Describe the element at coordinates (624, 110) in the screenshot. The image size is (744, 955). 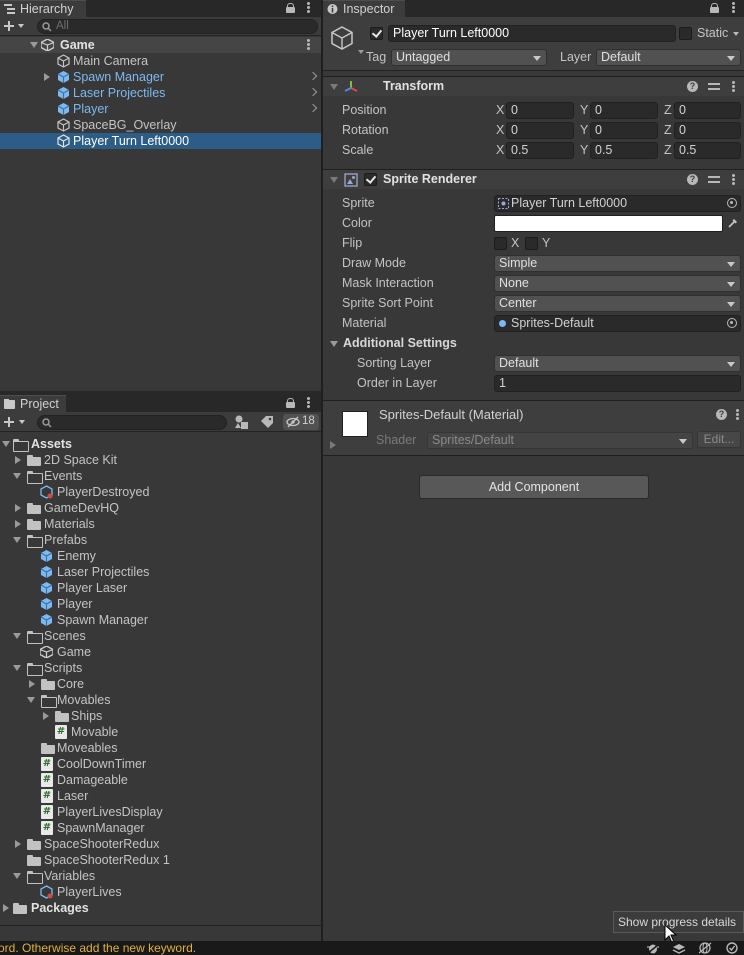
I see `position-y-field: 0` at that location.